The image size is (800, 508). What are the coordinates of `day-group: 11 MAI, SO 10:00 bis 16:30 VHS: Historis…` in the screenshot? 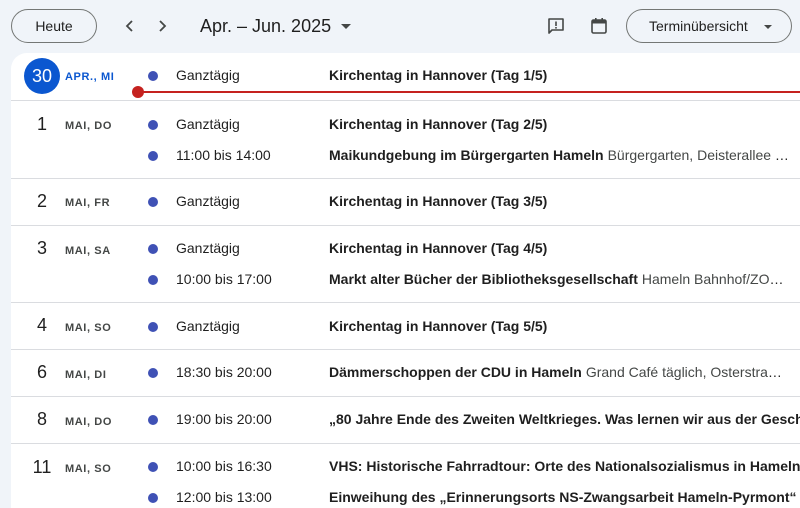 It's located at (405, 476).